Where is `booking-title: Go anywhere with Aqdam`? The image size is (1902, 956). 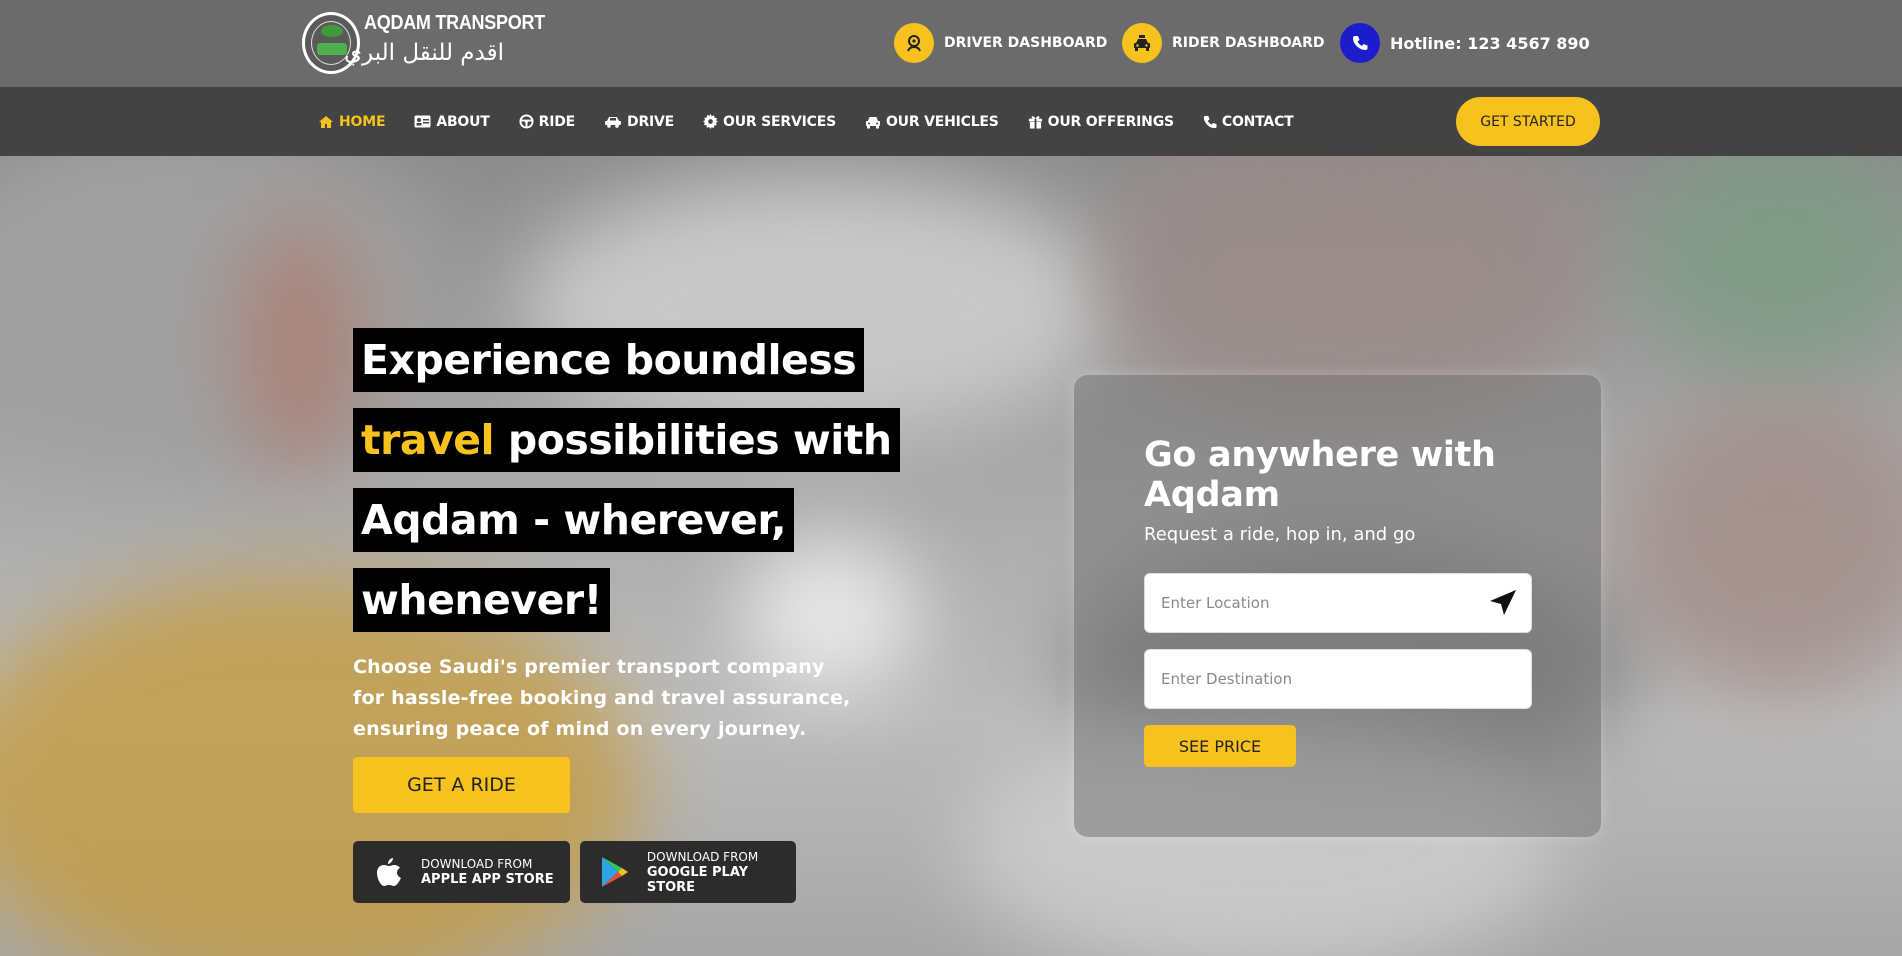
booking-title: Go anywhere with Aqdam is located at coordinates (1320, 475).